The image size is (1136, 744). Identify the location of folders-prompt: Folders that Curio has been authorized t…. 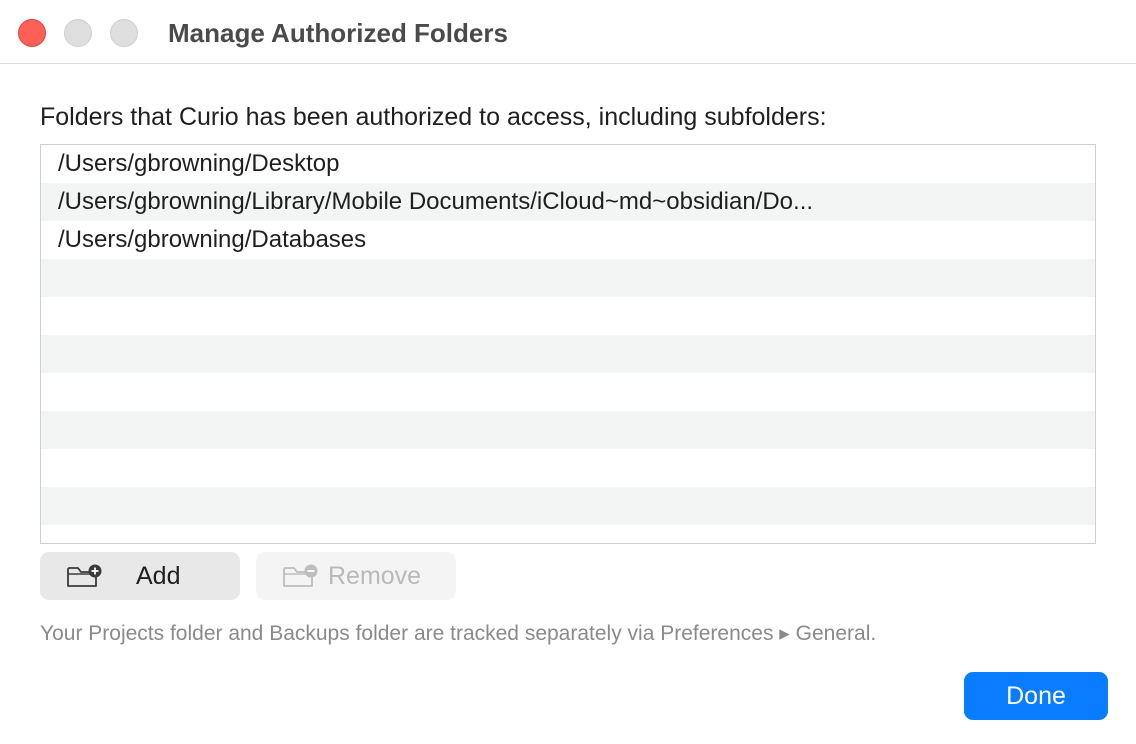
(433, 117).